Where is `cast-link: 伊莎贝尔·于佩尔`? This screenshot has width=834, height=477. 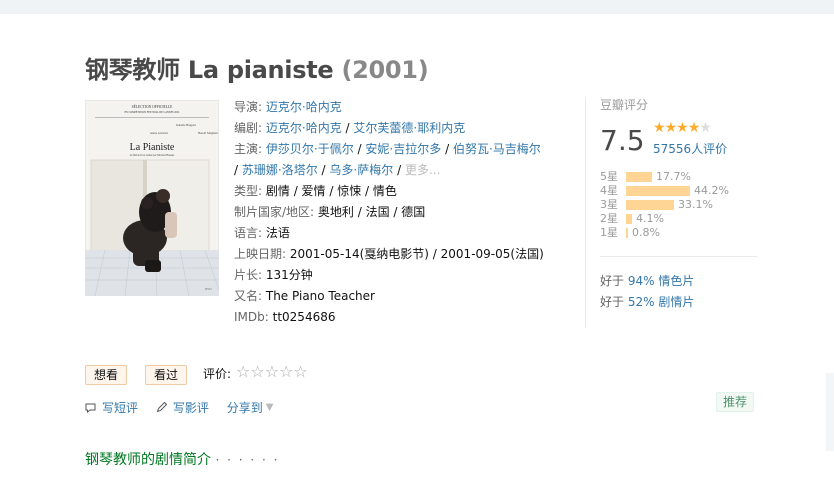
cast-link: 伊莎贝尔·于佩尔 is located at coordinates (310, 149).